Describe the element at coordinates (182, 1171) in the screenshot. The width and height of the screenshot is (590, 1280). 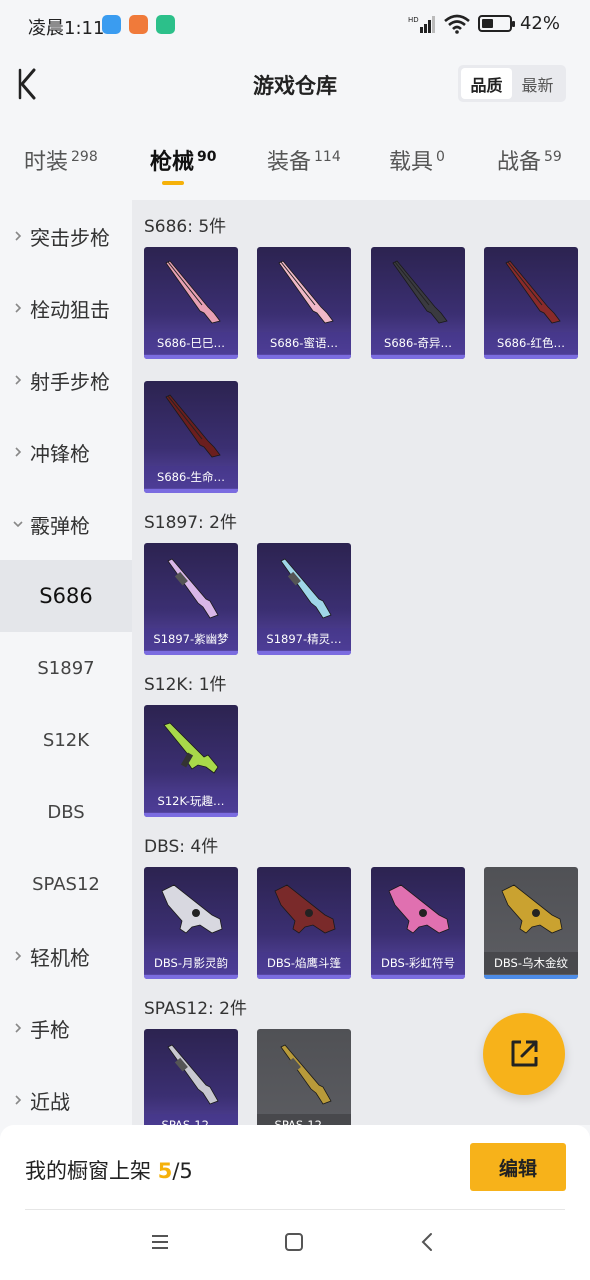
I see `showcase-total: /5` at that location.